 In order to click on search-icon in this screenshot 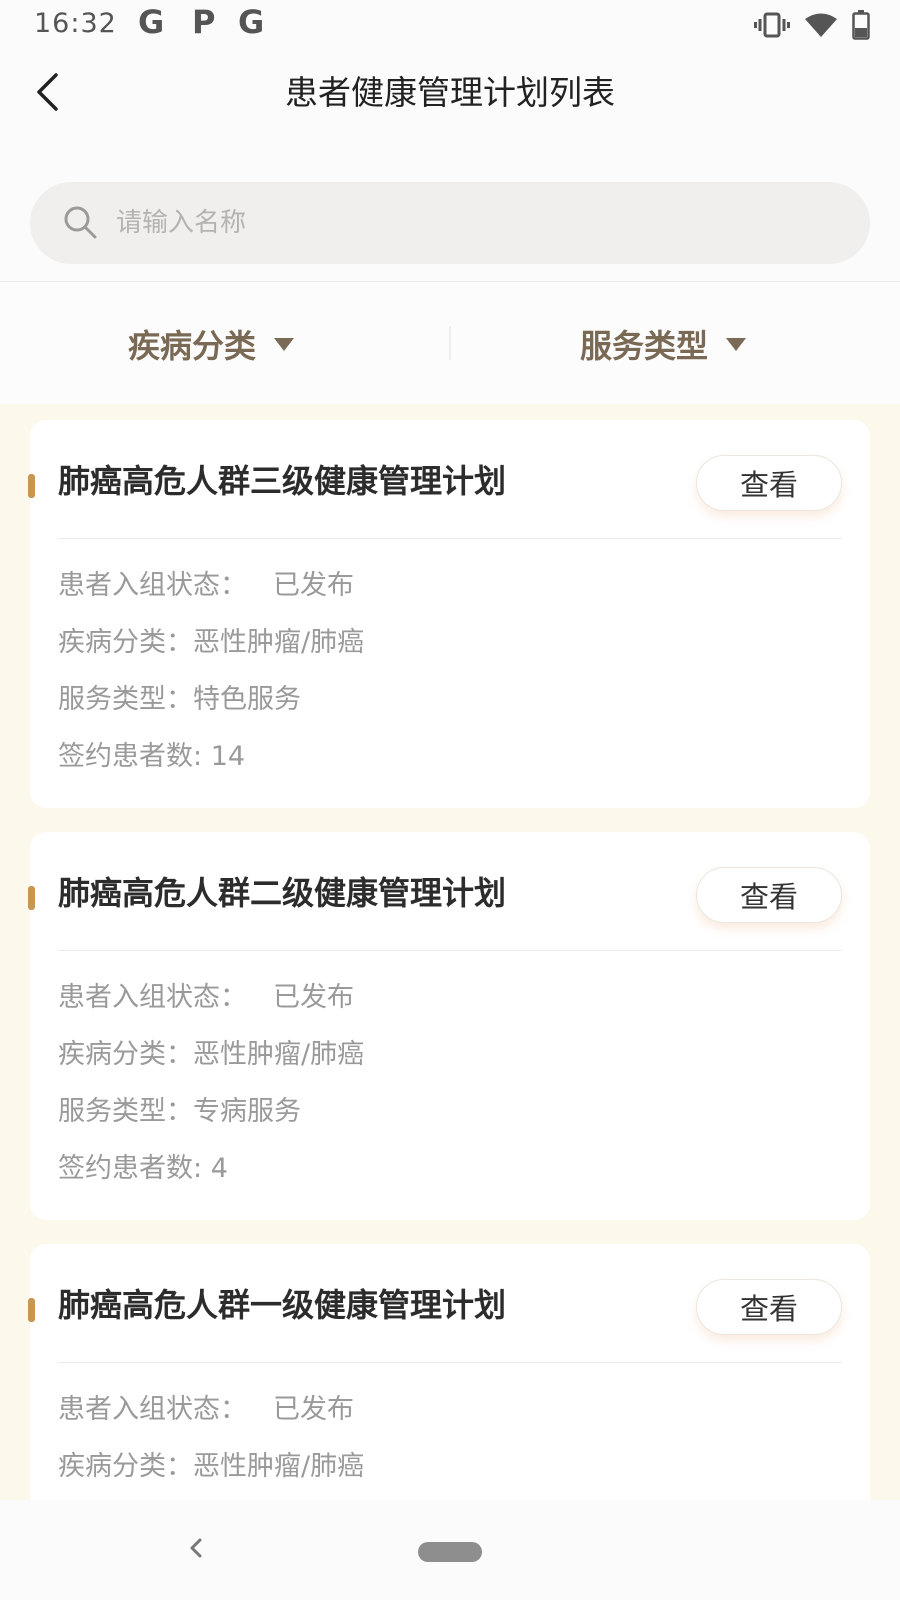, I will do `click(80, 222)`.